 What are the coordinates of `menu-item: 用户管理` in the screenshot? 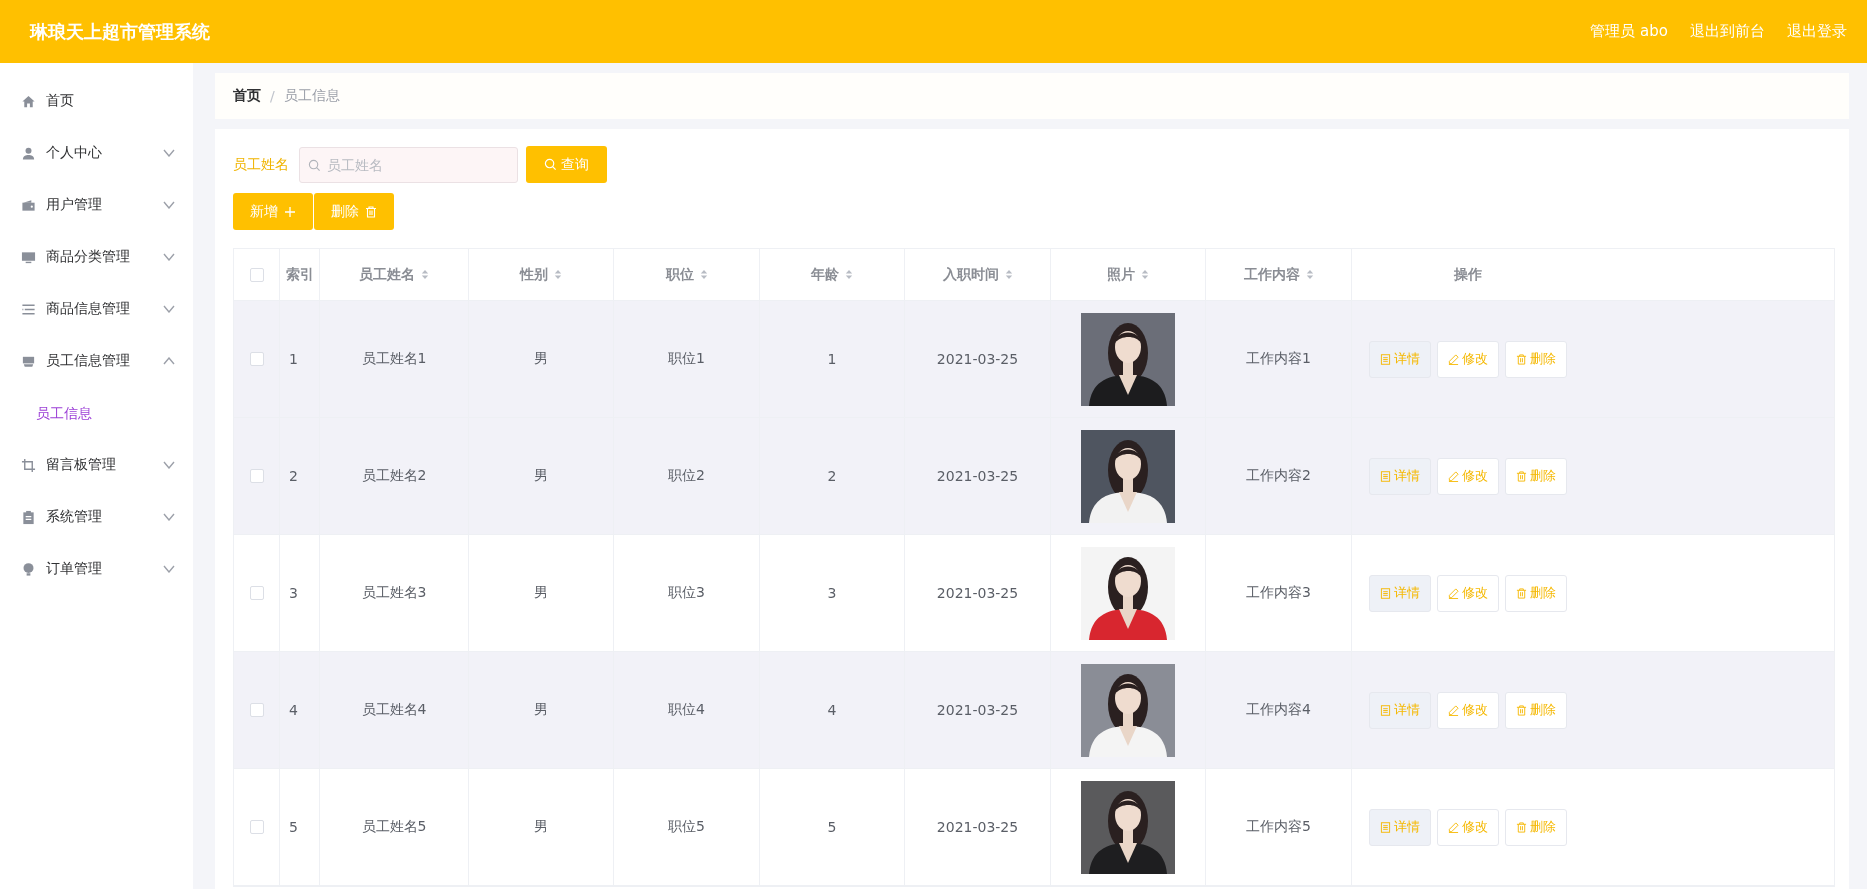 It's located at (96, 205).